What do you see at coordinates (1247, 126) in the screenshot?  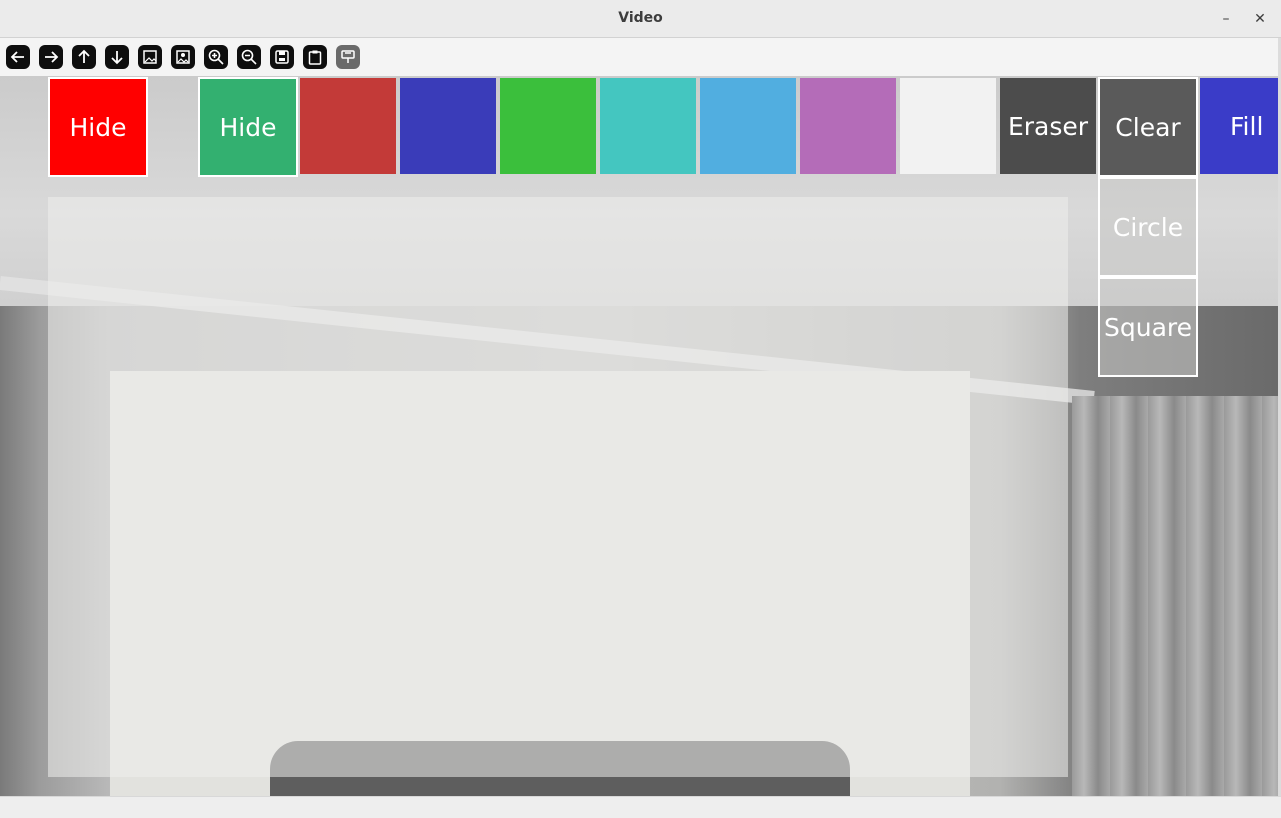 I see `fill-label: Fill` at bounding box center [1247, 126].